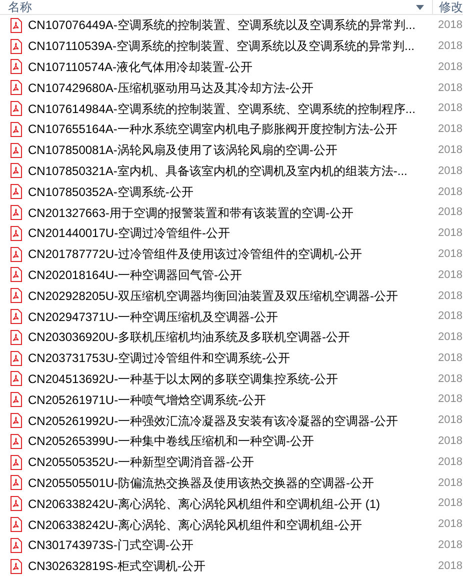  What do you see at coordinates (204, 503) in the screenshot?
I see `file-name: CN206338242U-离心涡轮、离心涡轮风机组件和空调机组-公开 (1)` at bounding box center [204, 503].